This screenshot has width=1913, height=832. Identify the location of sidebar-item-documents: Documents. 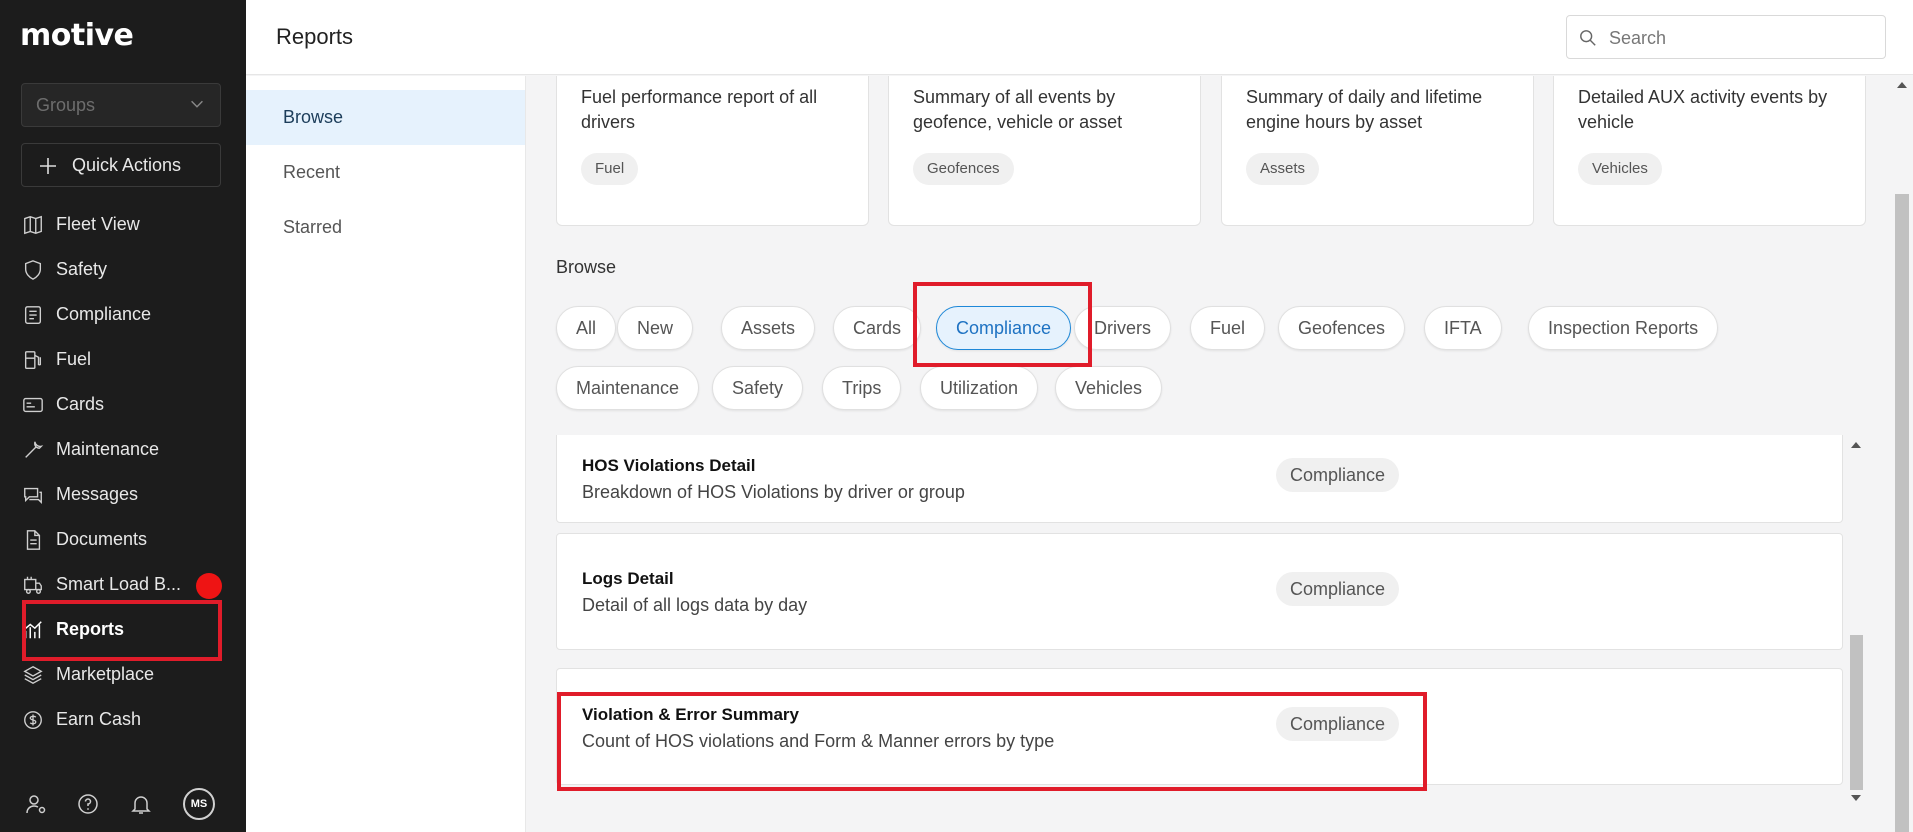
(123, 539).